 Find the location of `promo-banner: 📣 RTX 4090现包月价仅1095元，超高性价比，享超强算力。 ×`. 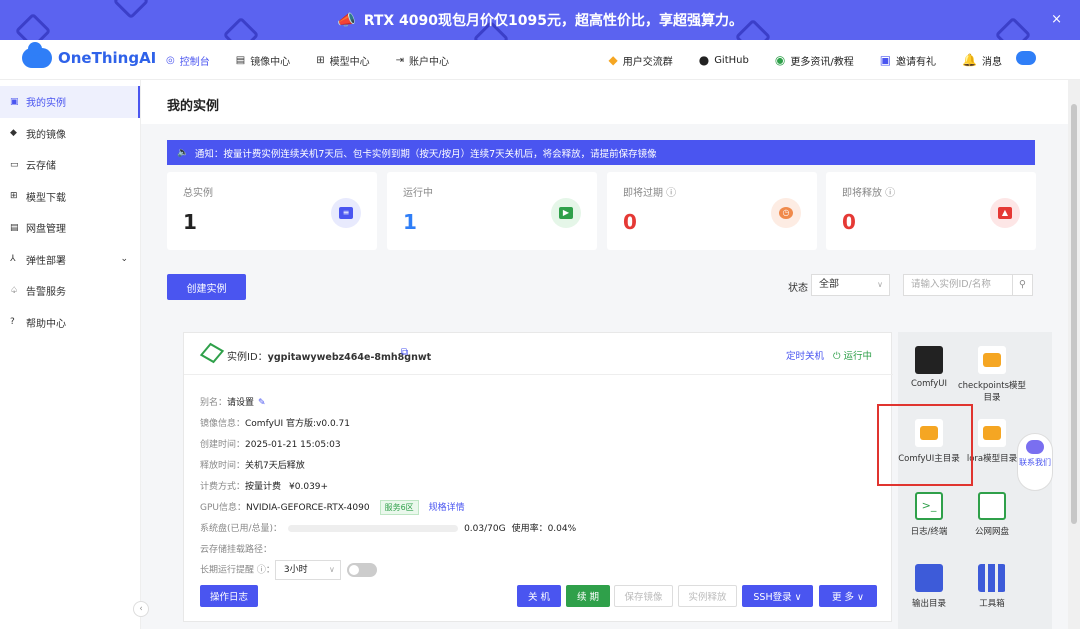

promo-banner: 📣 RTX 4090现包月价仅1095元，超高性价比，享超强算力。 × is located at coordinates (540, 20).